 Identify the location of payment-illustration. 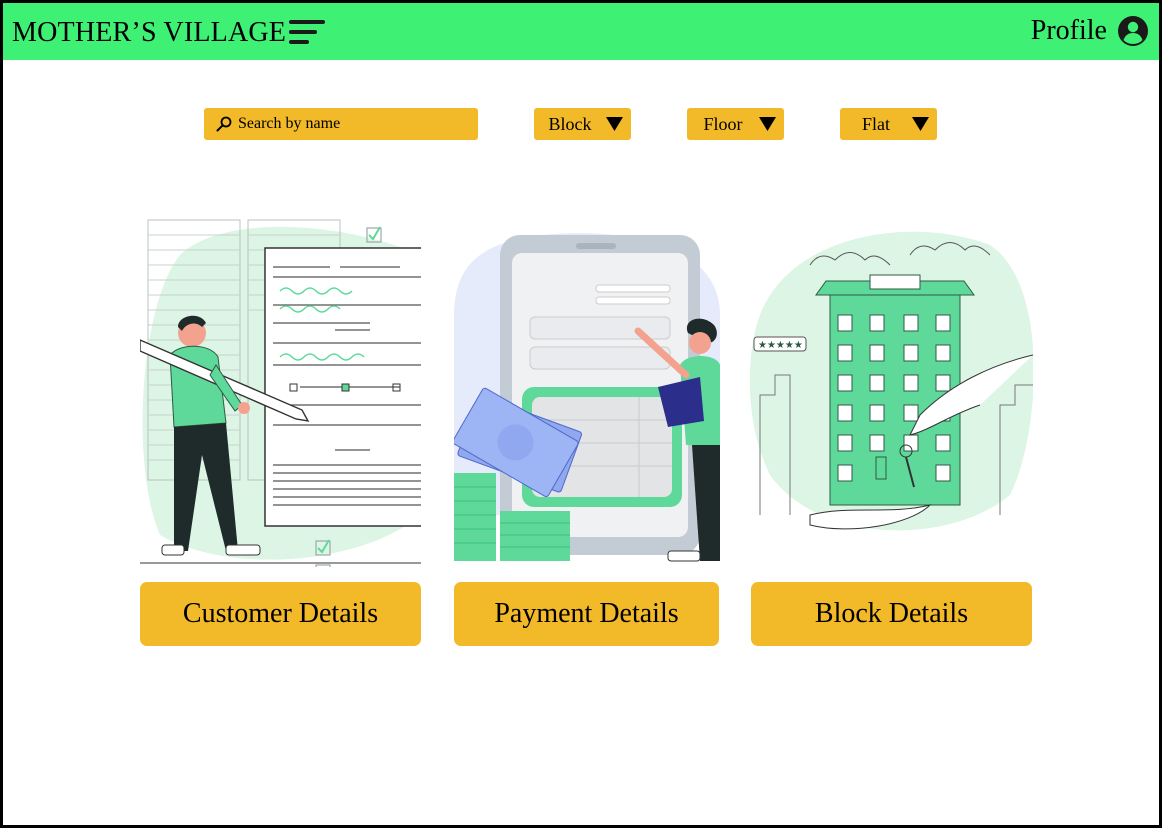
(587, 397).